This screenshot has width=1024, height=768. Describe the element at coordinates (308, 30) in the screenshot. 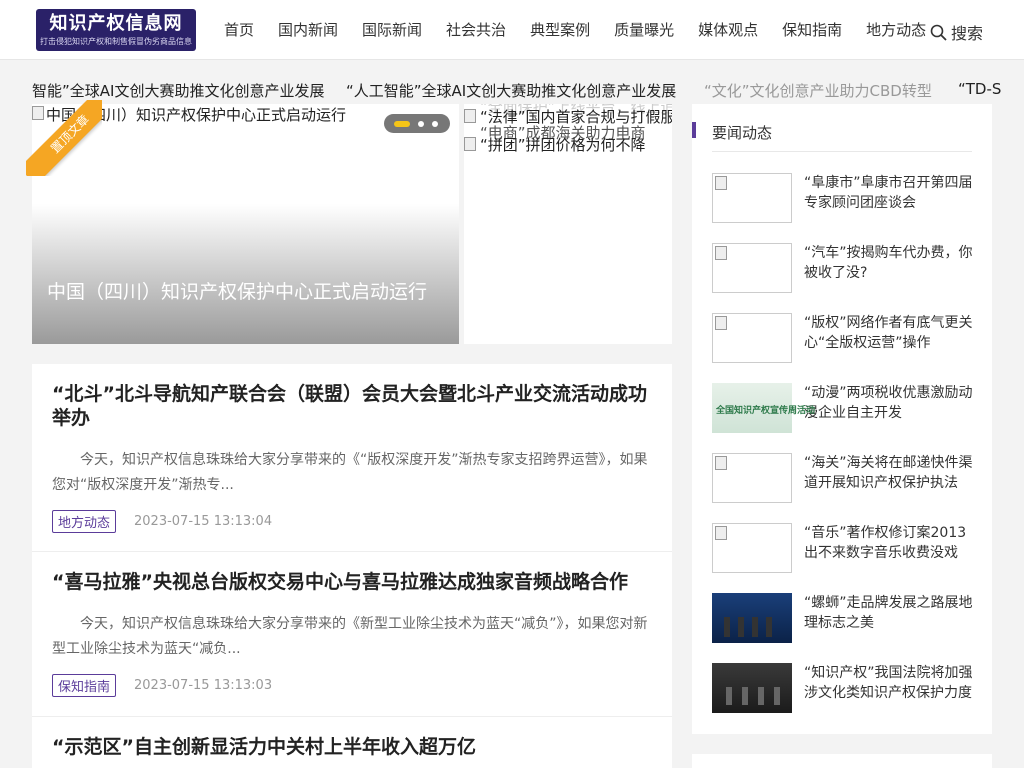

I see `nav-item-domestic: 国内新闻` at that location.